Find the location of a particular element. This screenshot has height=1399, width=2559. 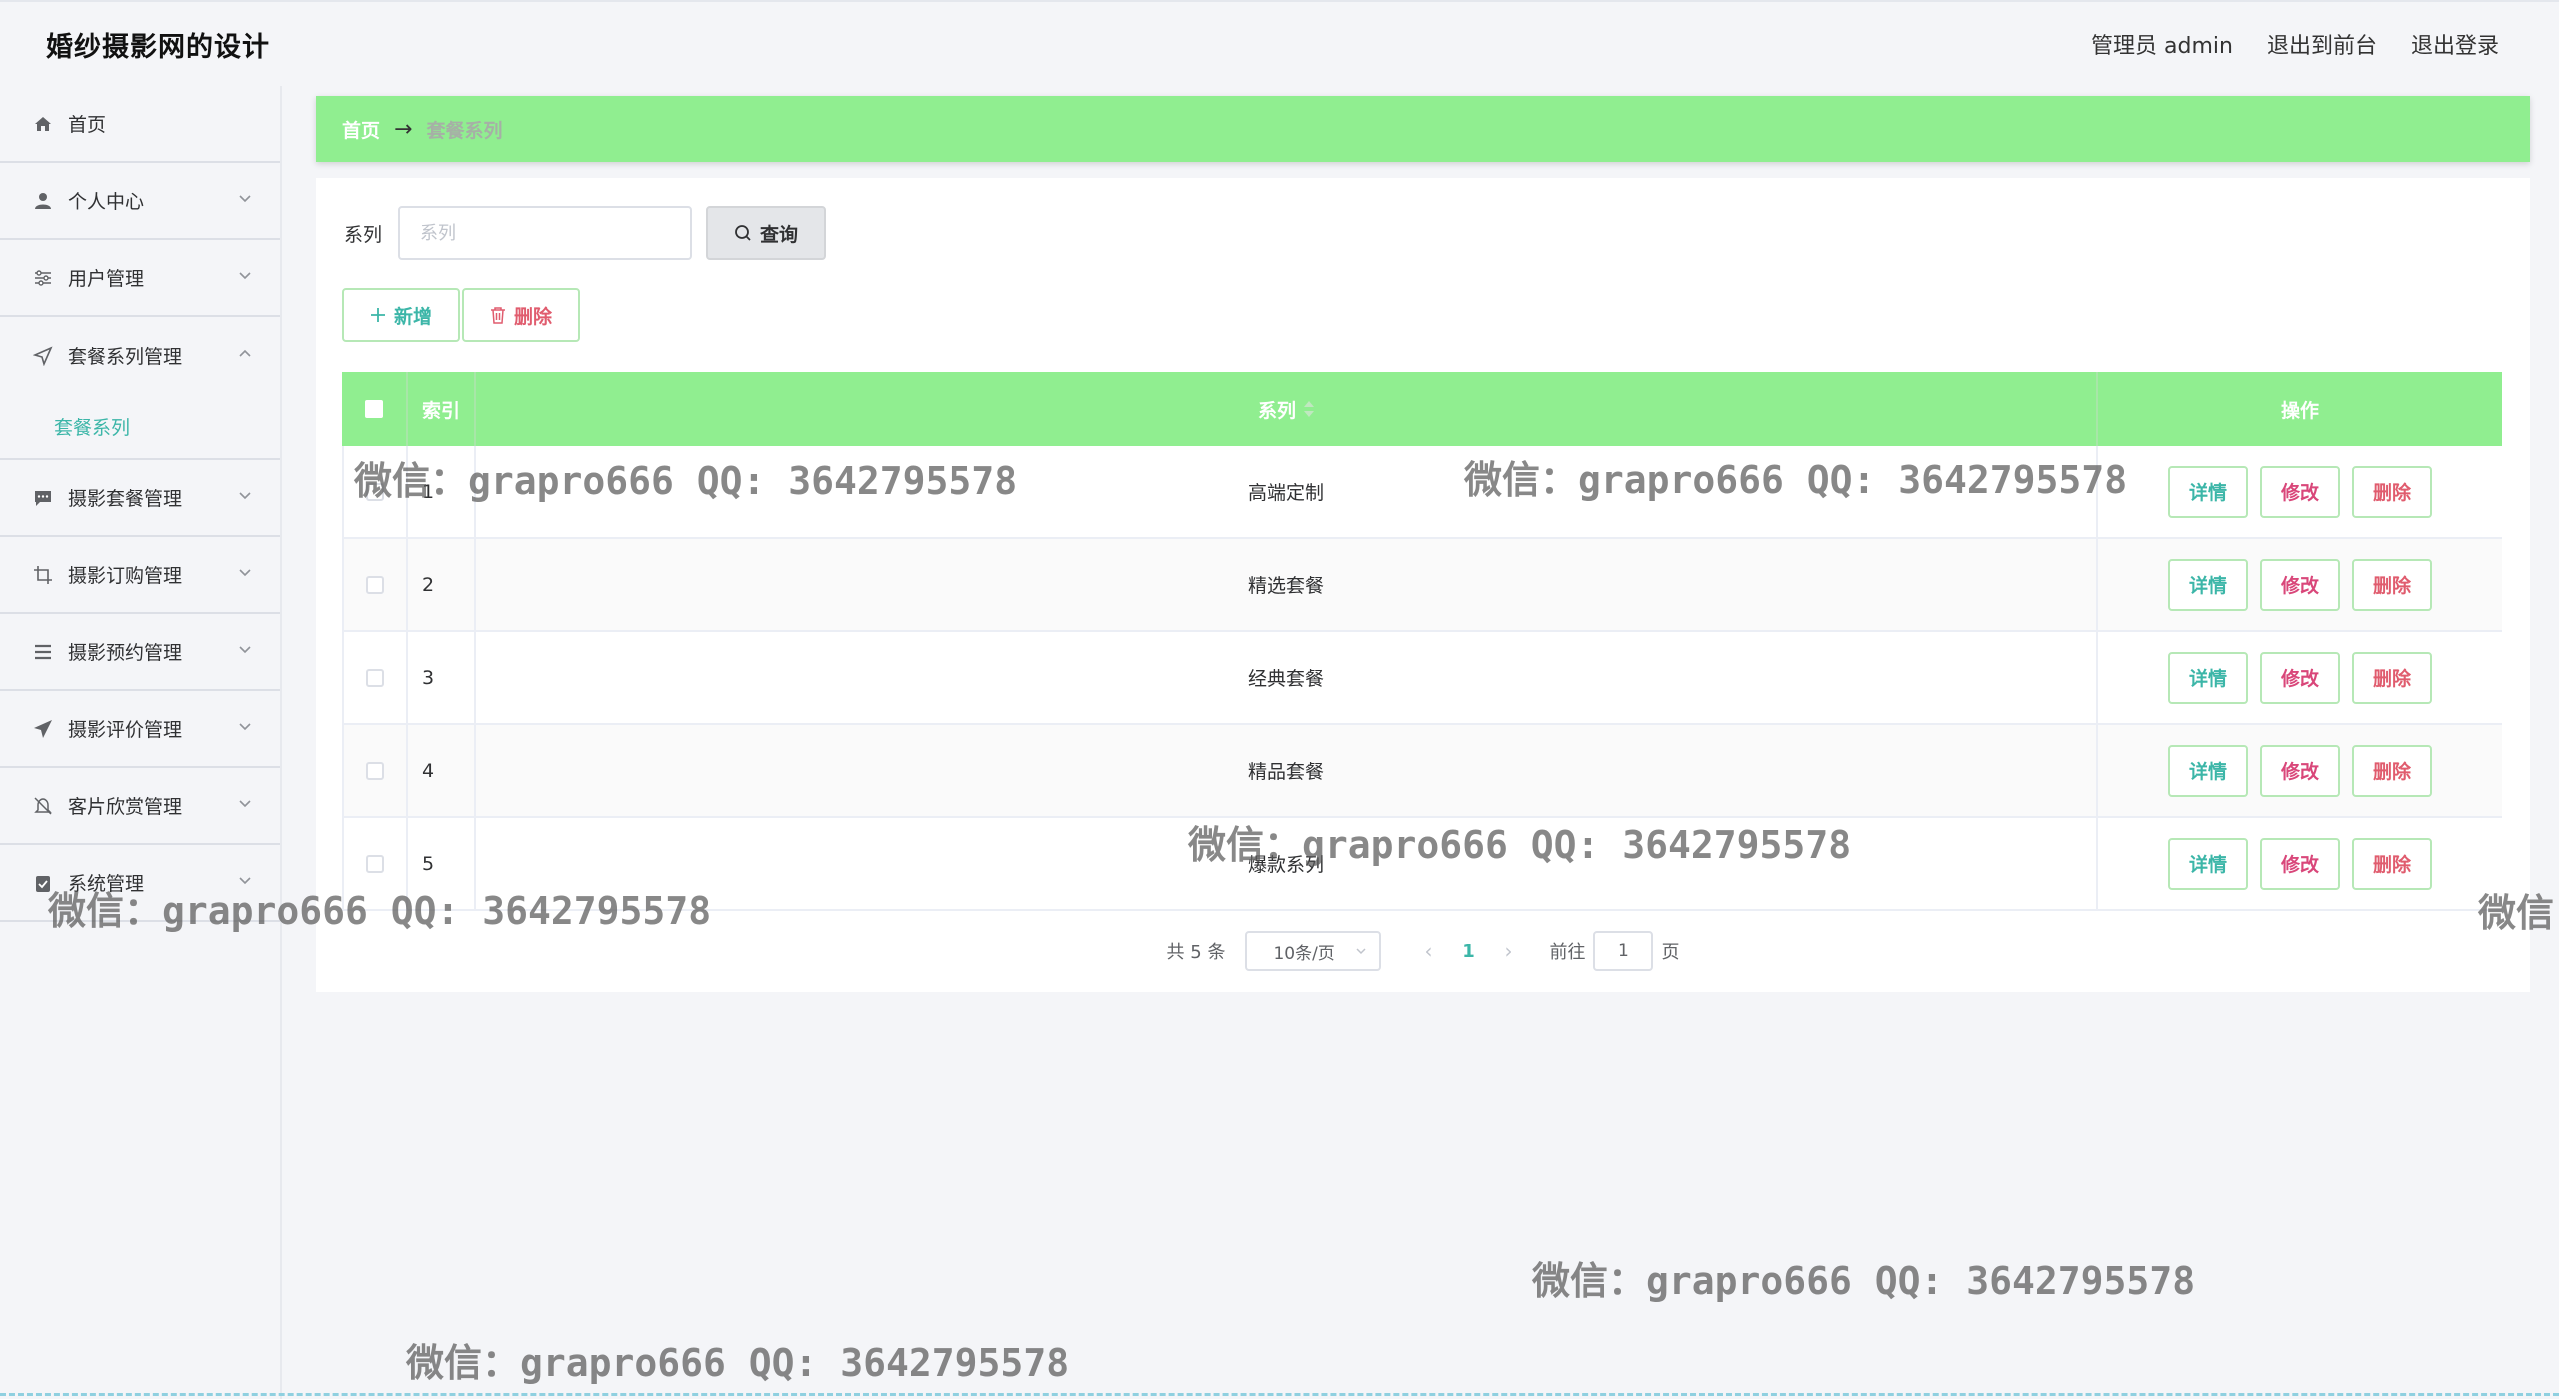

sidebar-item-system: 系统管理 is located at coordinates (140, 883).